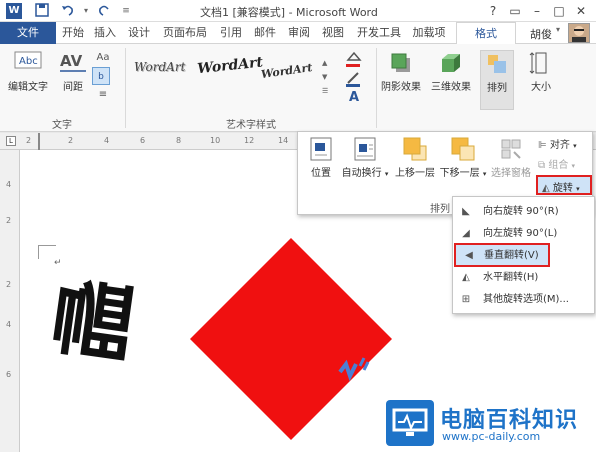 The height and width of the screenshot is (452, 596). I want to click on menu-item-rotate-left: ◢ 向左旋转 90°(L), so click(523, 234).